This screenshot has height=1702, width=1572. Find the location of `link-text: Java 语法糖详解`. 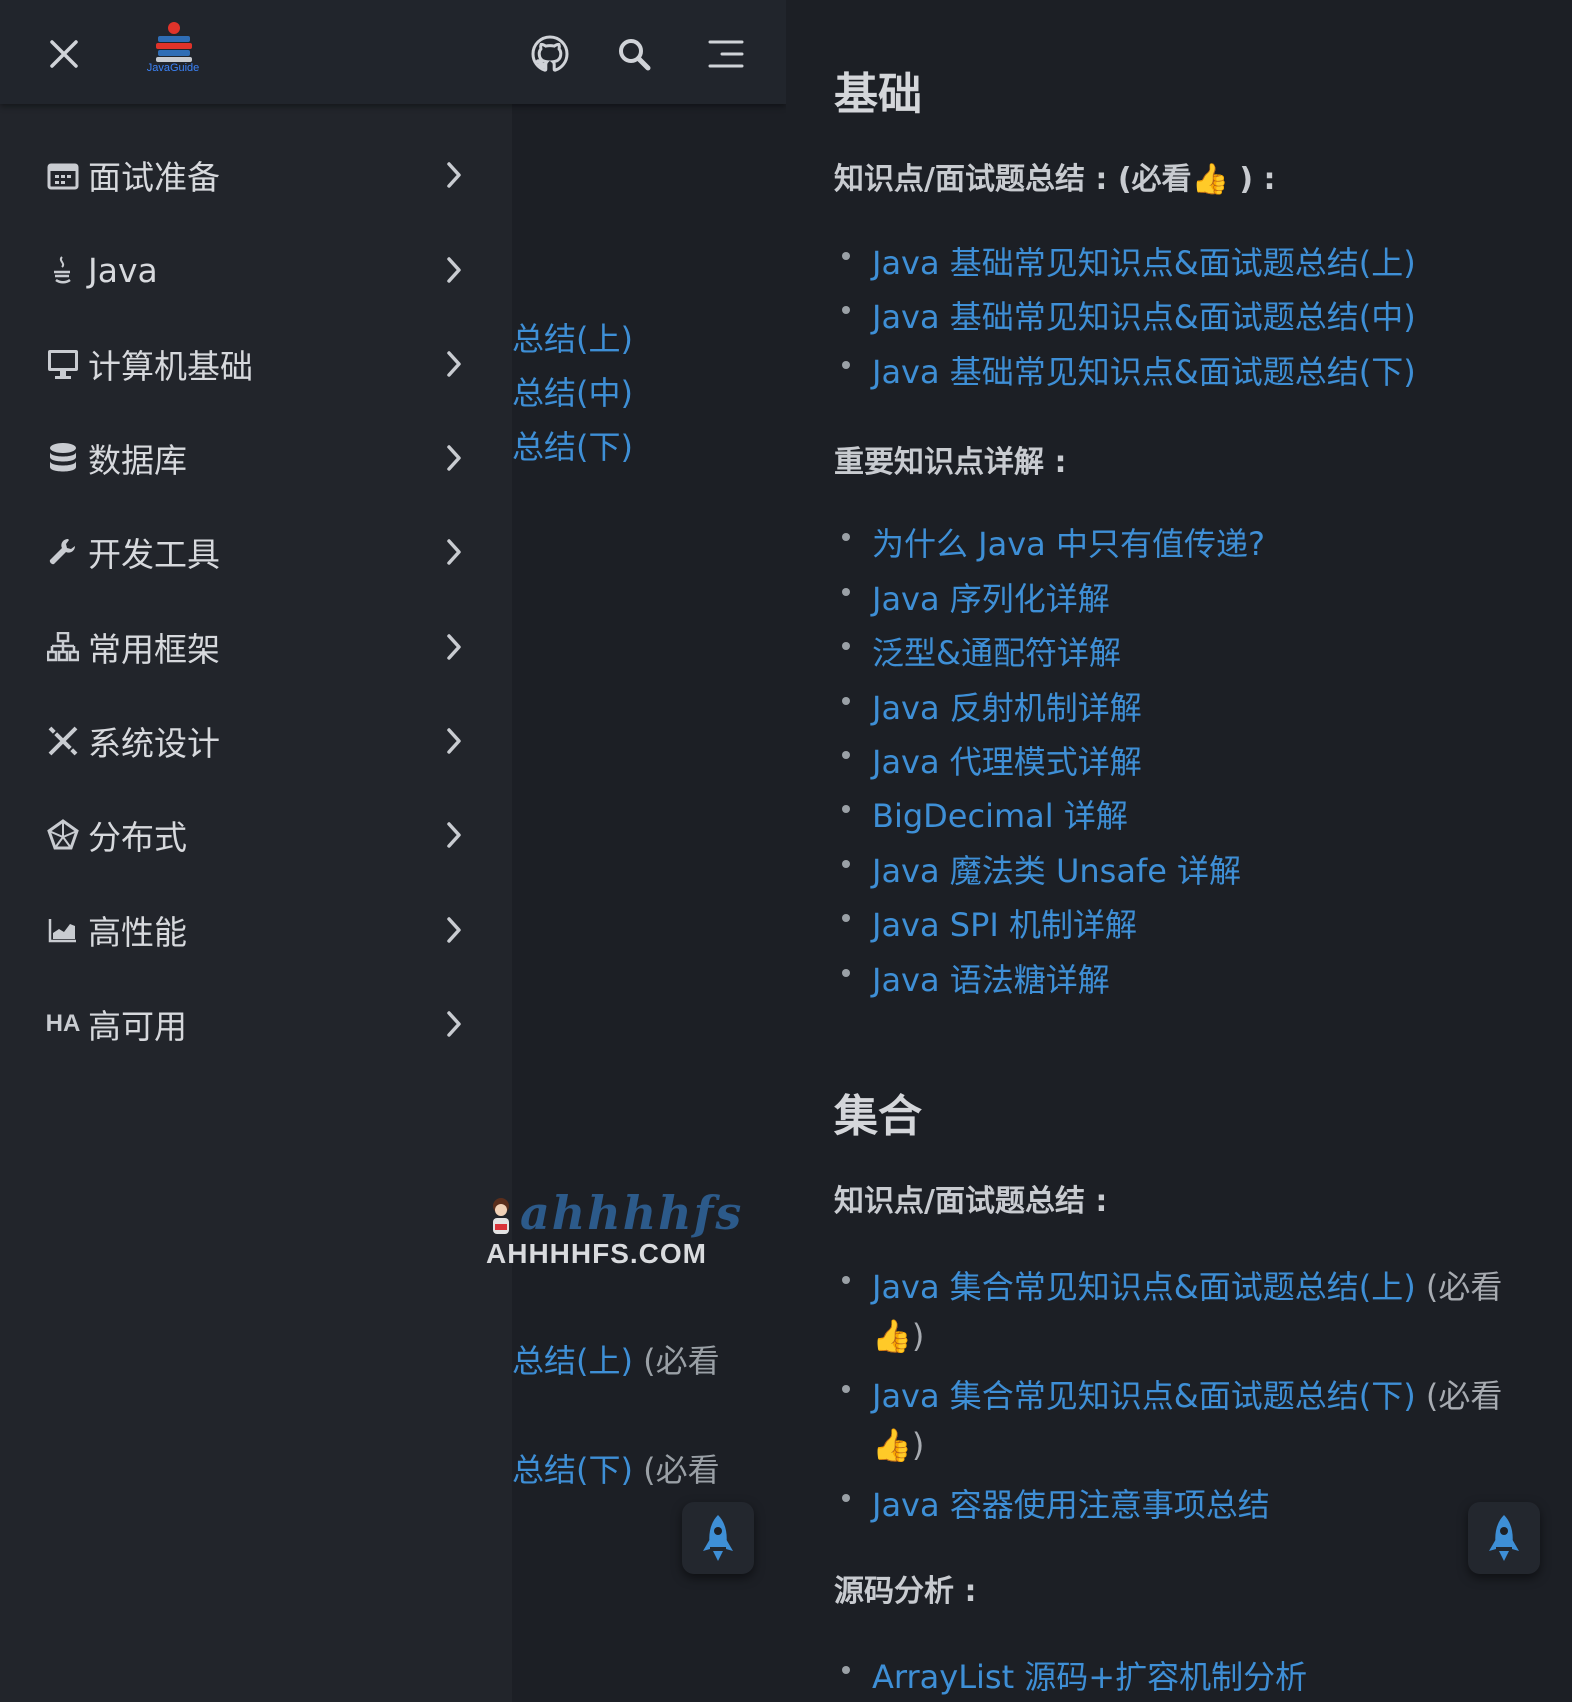

link-text: Java 语法糖详解 is located at coordinates (991, 980).